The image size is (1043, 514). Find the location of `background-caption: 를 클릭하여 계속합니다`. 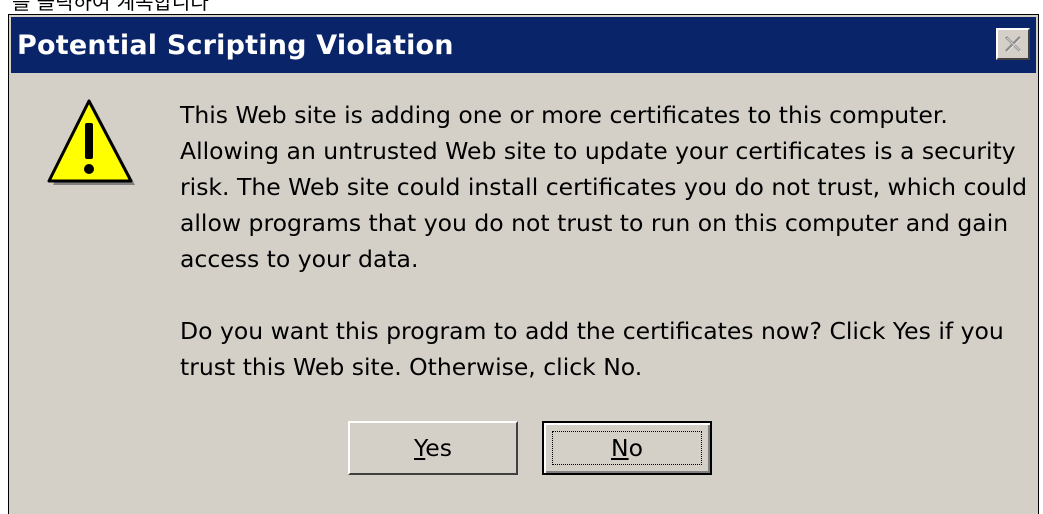

background-caption: 를 클릭하여 계속합니다 is located at coordinates (110, 7).